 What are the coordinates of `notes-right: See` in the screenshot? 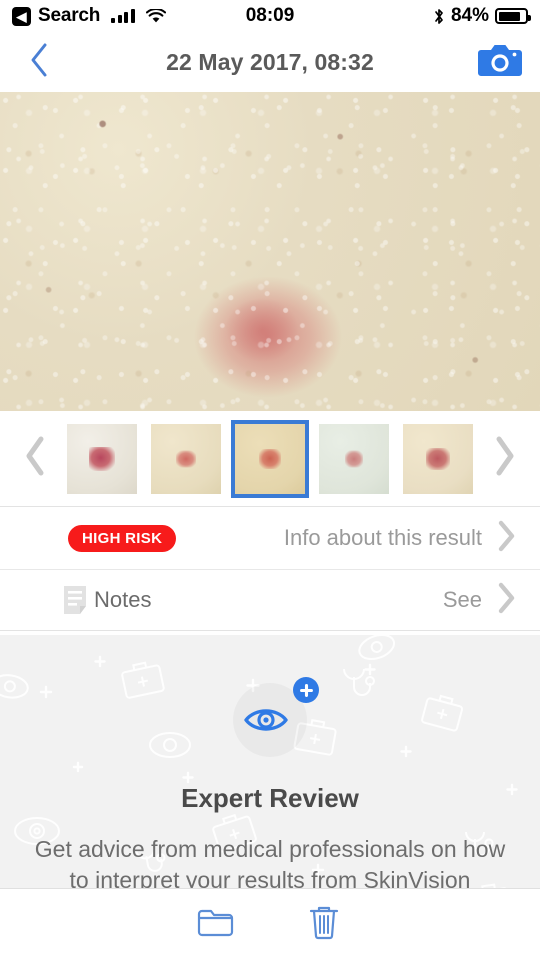 It's located at (480, 600).